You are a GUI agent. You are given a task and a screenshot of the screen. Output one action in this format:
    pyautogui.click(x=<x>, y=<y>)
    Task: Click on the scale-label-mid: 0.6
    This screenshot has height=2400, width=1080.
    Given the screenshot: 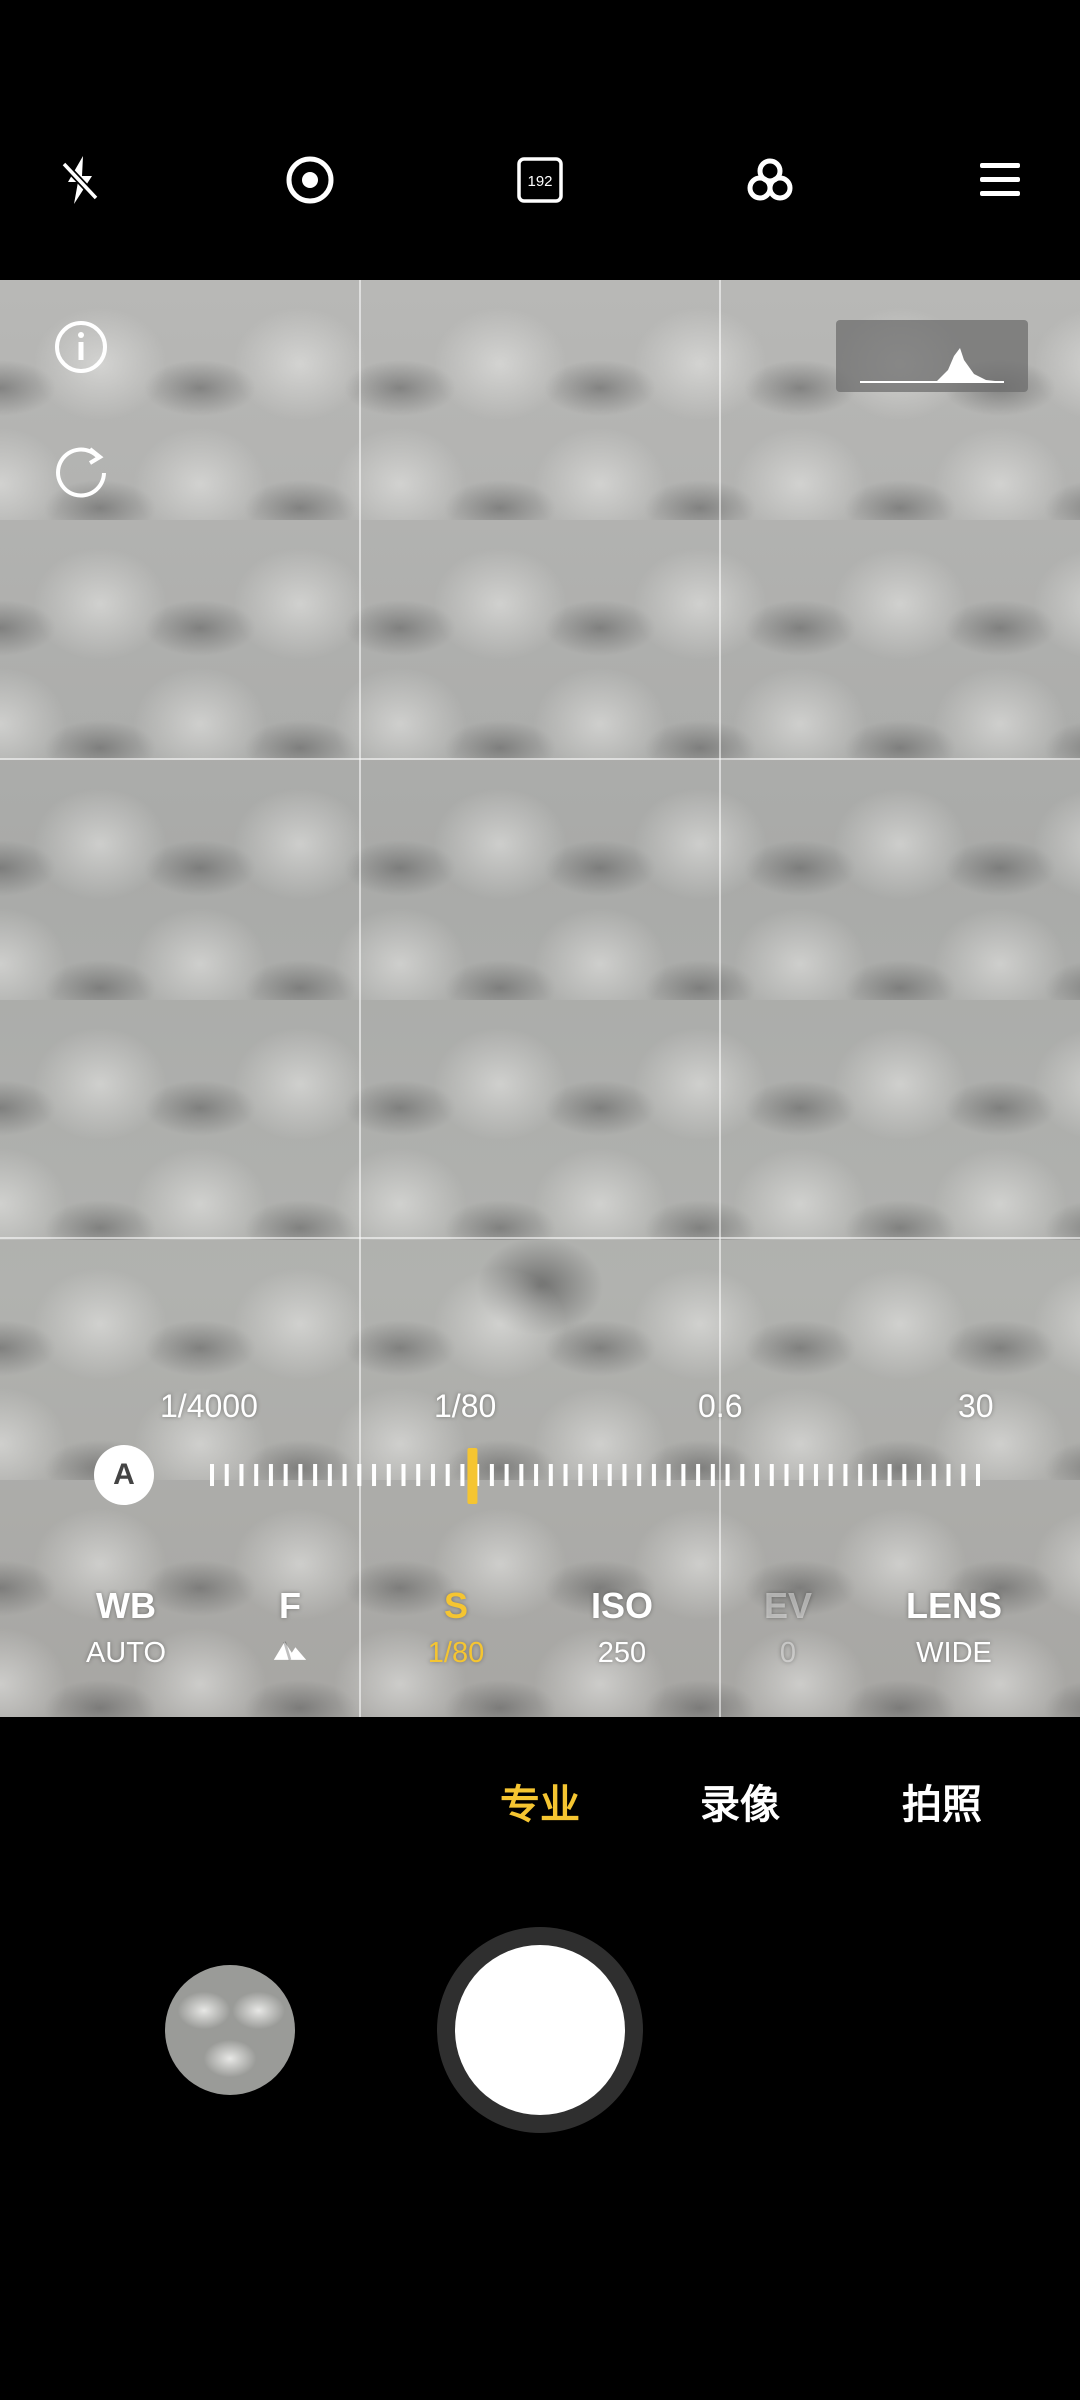 What is the action you would take?
    pyautogui.click(x=720, y=1406)
    